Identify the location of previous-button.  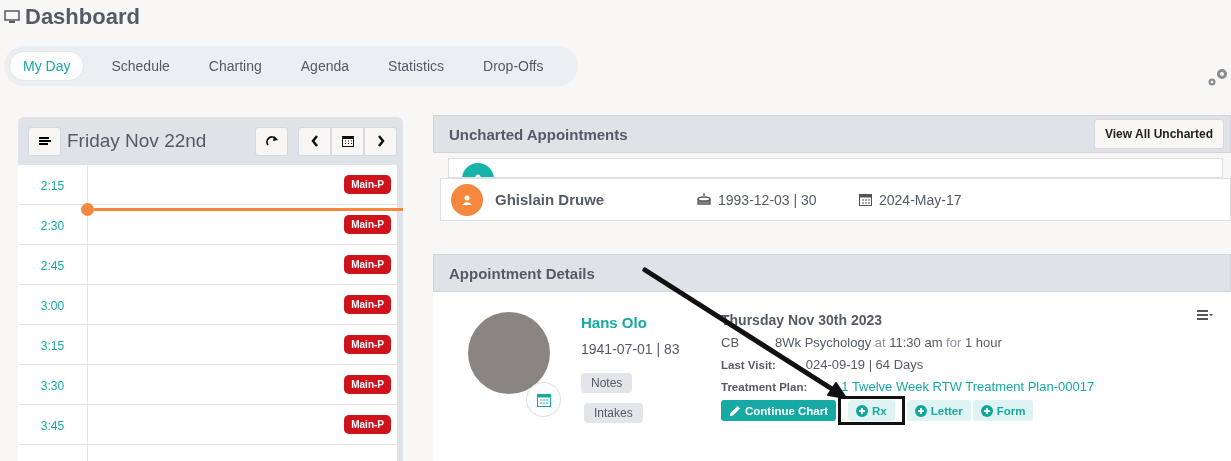
(314, 141).